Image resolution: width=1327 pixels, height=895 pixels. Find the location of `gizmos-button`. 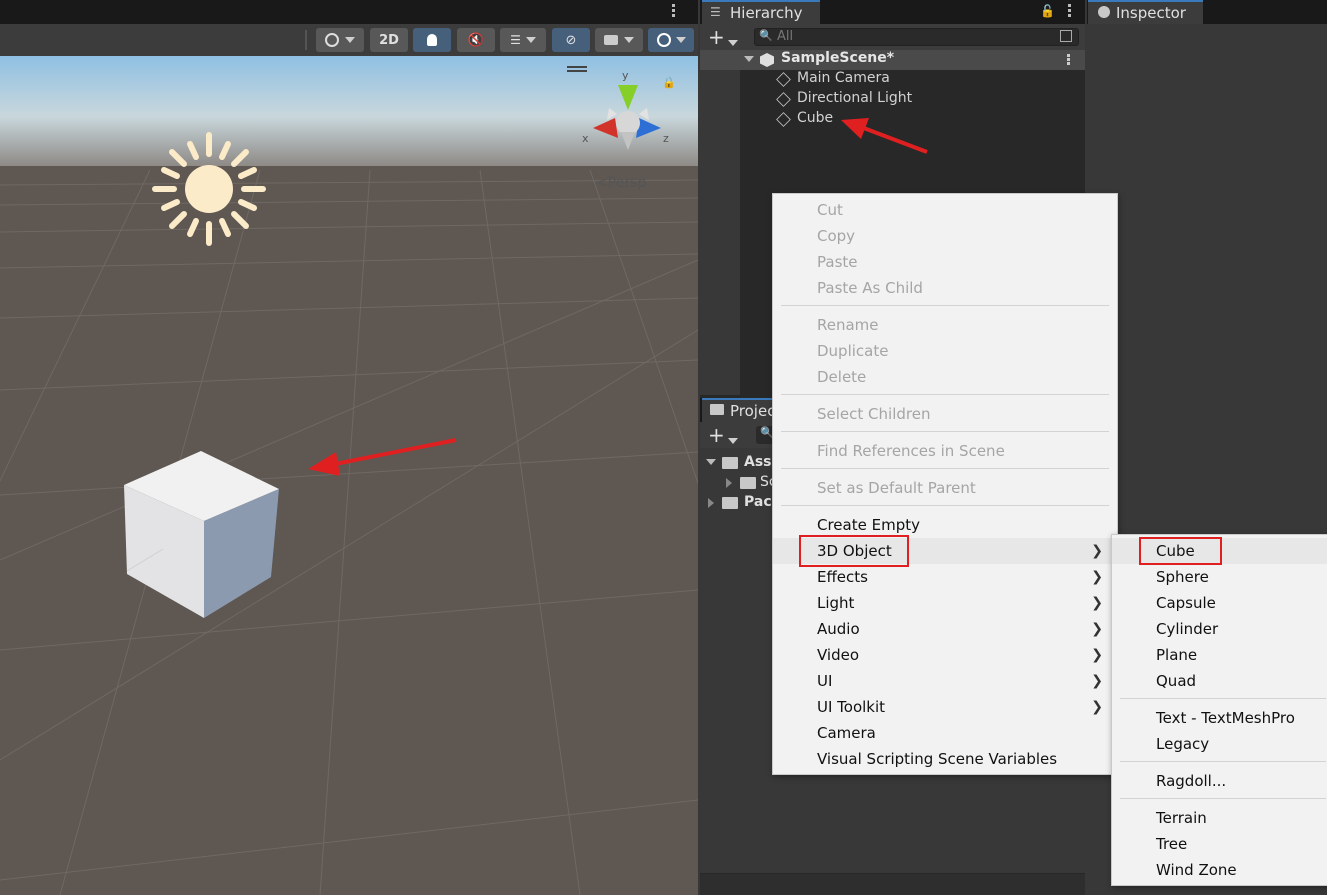

gizmos-button is located at coordinates (671, 40).